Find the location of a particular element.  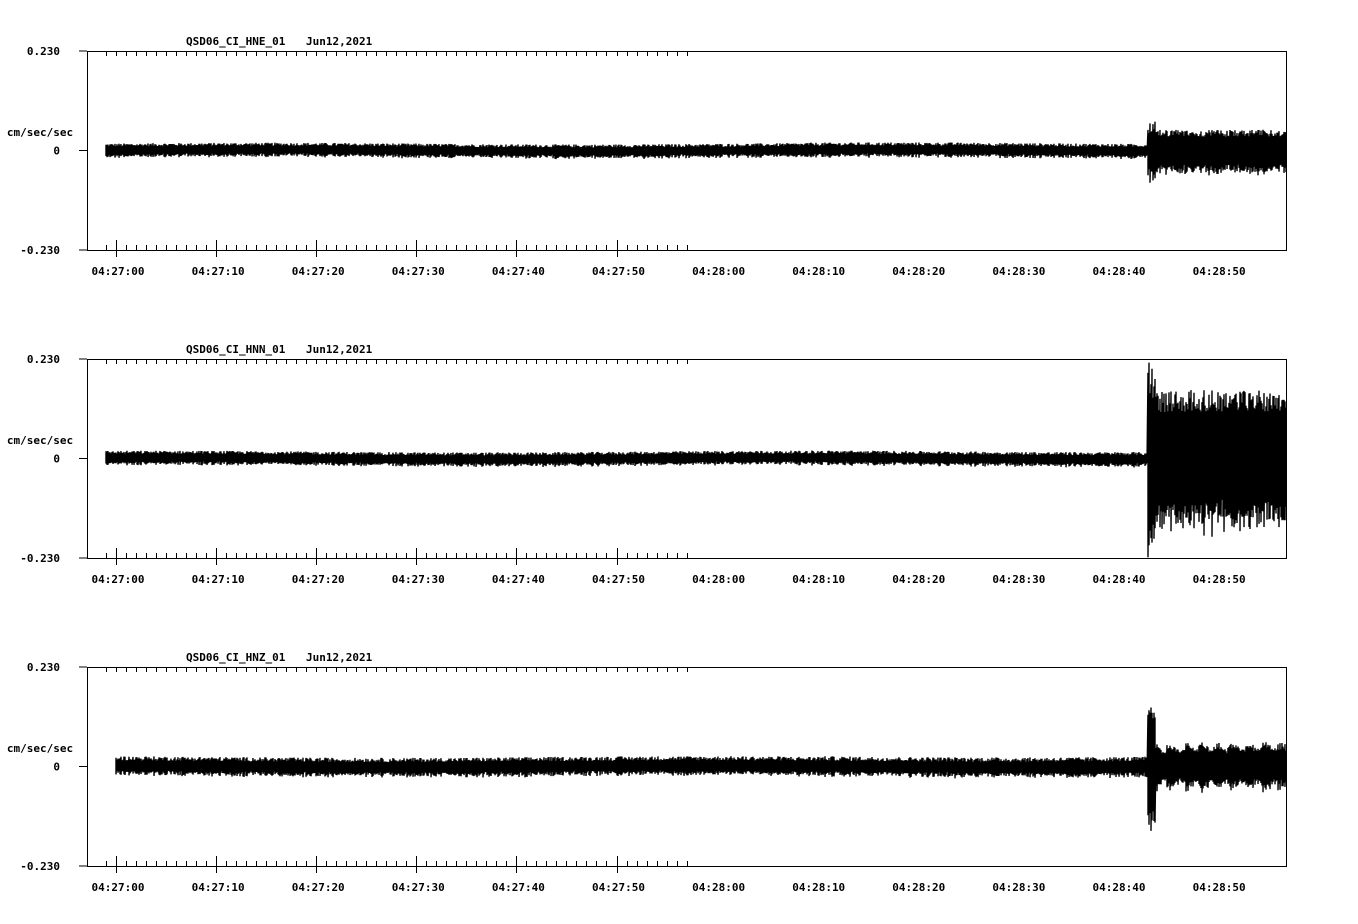

chart-title: QSD06_CI_HNN_01 is located at coordinates (236, 349).